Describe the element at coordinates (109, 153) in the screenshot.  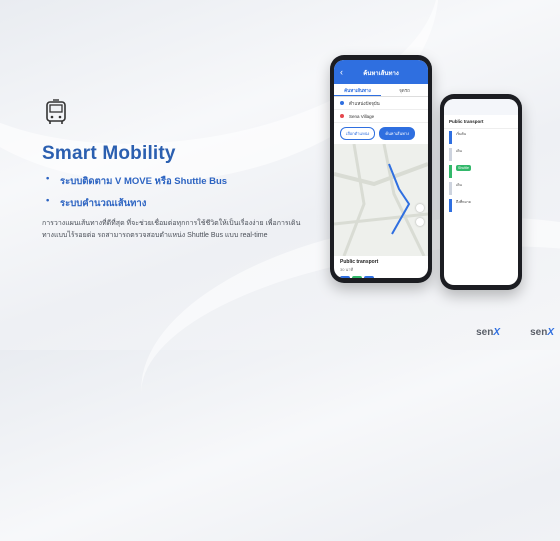
I see `slide-title: Smart Mobility` at that location.